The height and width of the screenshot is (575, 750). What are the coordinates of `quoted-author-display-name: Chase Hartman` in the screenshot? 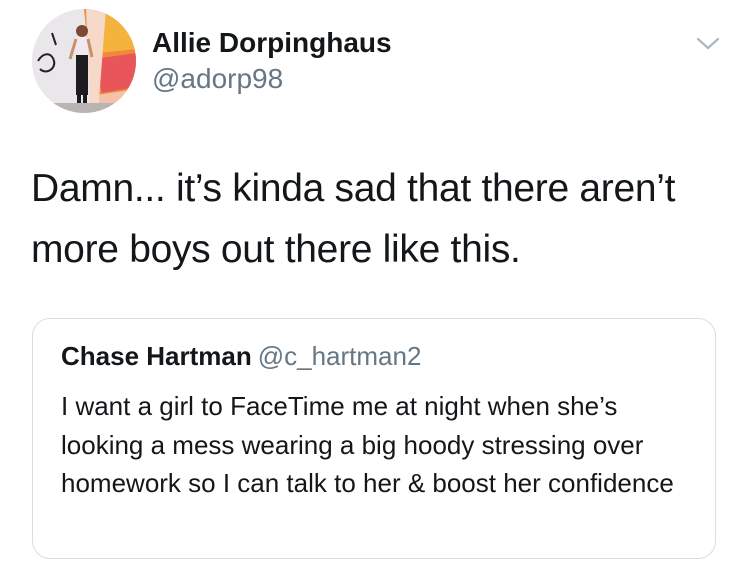 It's located at (156, 356).